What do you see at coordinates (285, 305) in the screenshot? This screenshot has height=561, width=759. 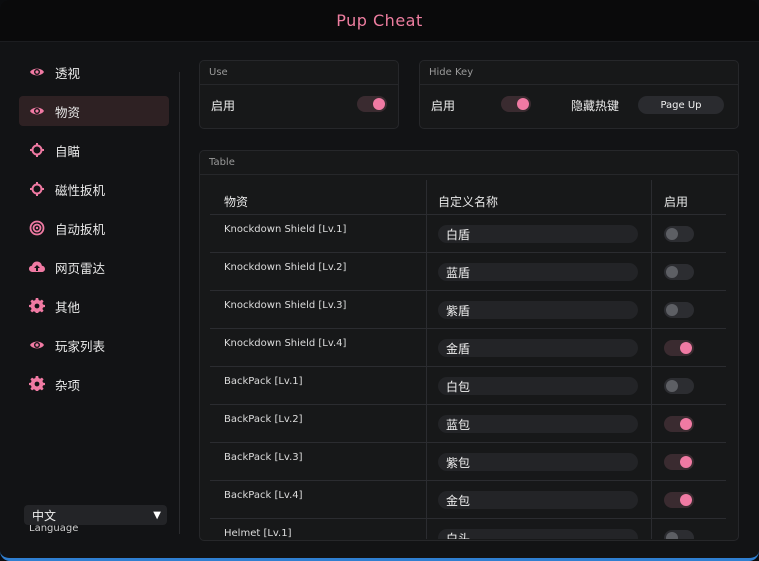 I see `item-name: Knockdown Shield [Lv.3]` at bounding box center [285, 305].